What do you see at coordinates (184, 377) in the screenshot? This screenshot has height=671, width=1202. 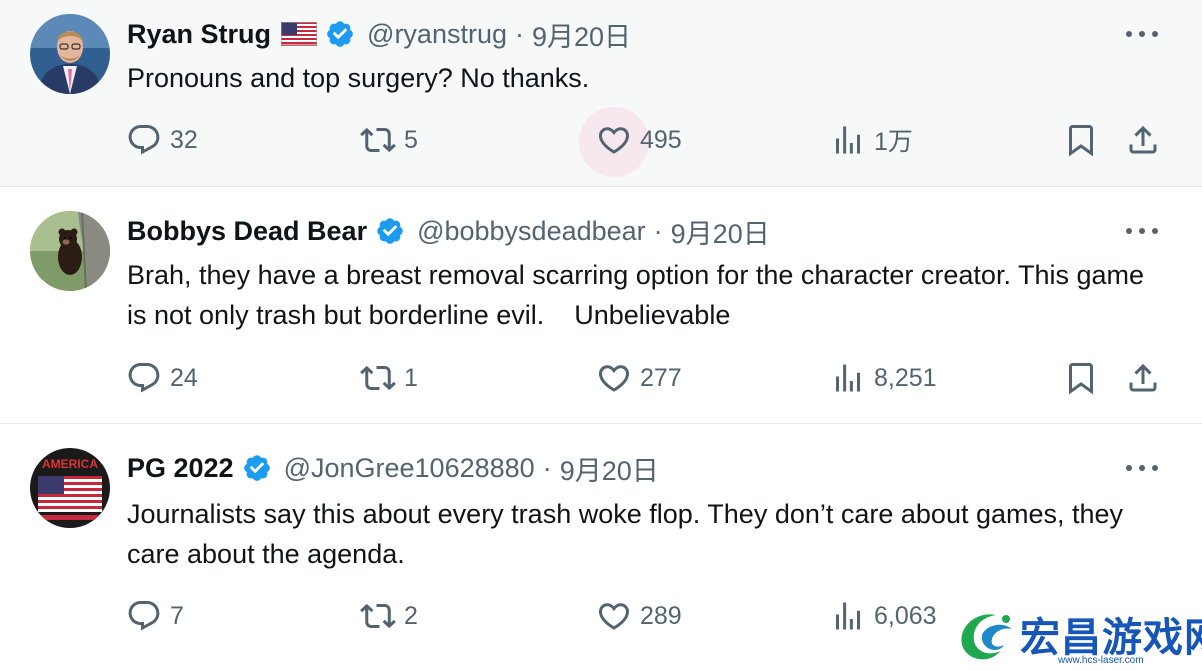 I see `reply-count: 24` at bounding box center [184, 377].